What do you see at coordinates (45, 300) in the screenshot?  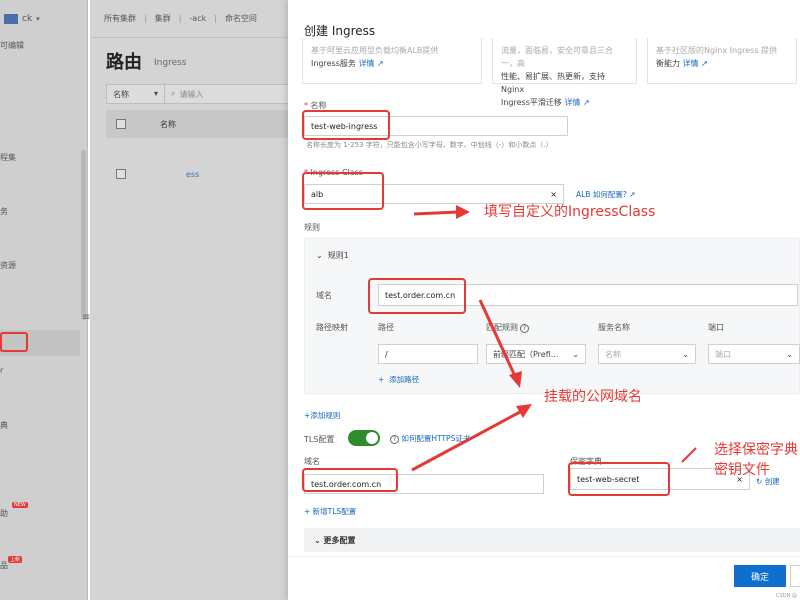 I see `app-sidebar: ck ▾ 可编辑 程集 务 资源 r 典 助 NEW 品 上新 ≡` at bounding box center [45, 300].